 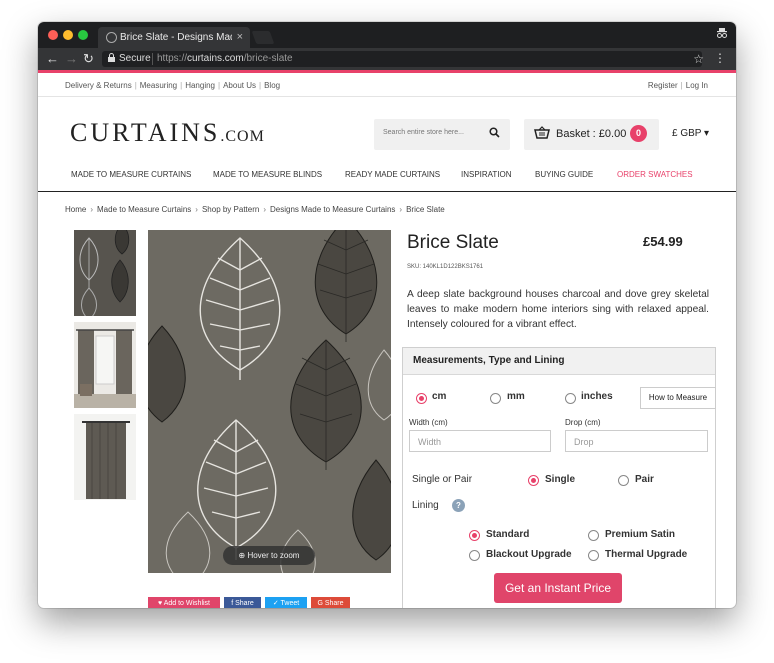 I want to click on width-input: Width, so click(x=480, y=441).